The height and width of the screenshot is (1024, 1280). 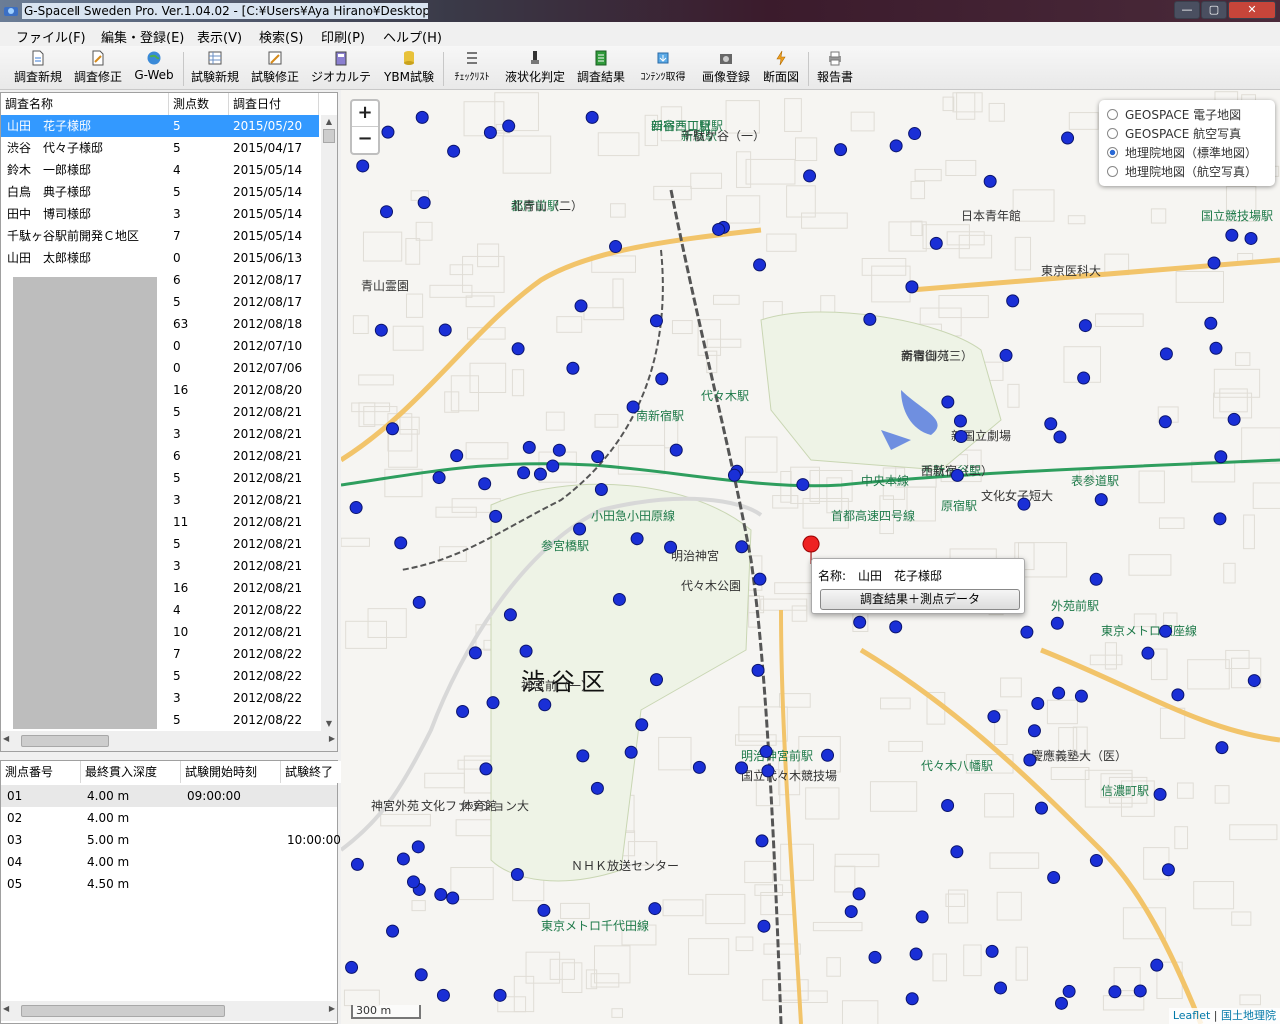 I want to click on gsi-link: 国土地理院, so click(x=1248, y=1015).